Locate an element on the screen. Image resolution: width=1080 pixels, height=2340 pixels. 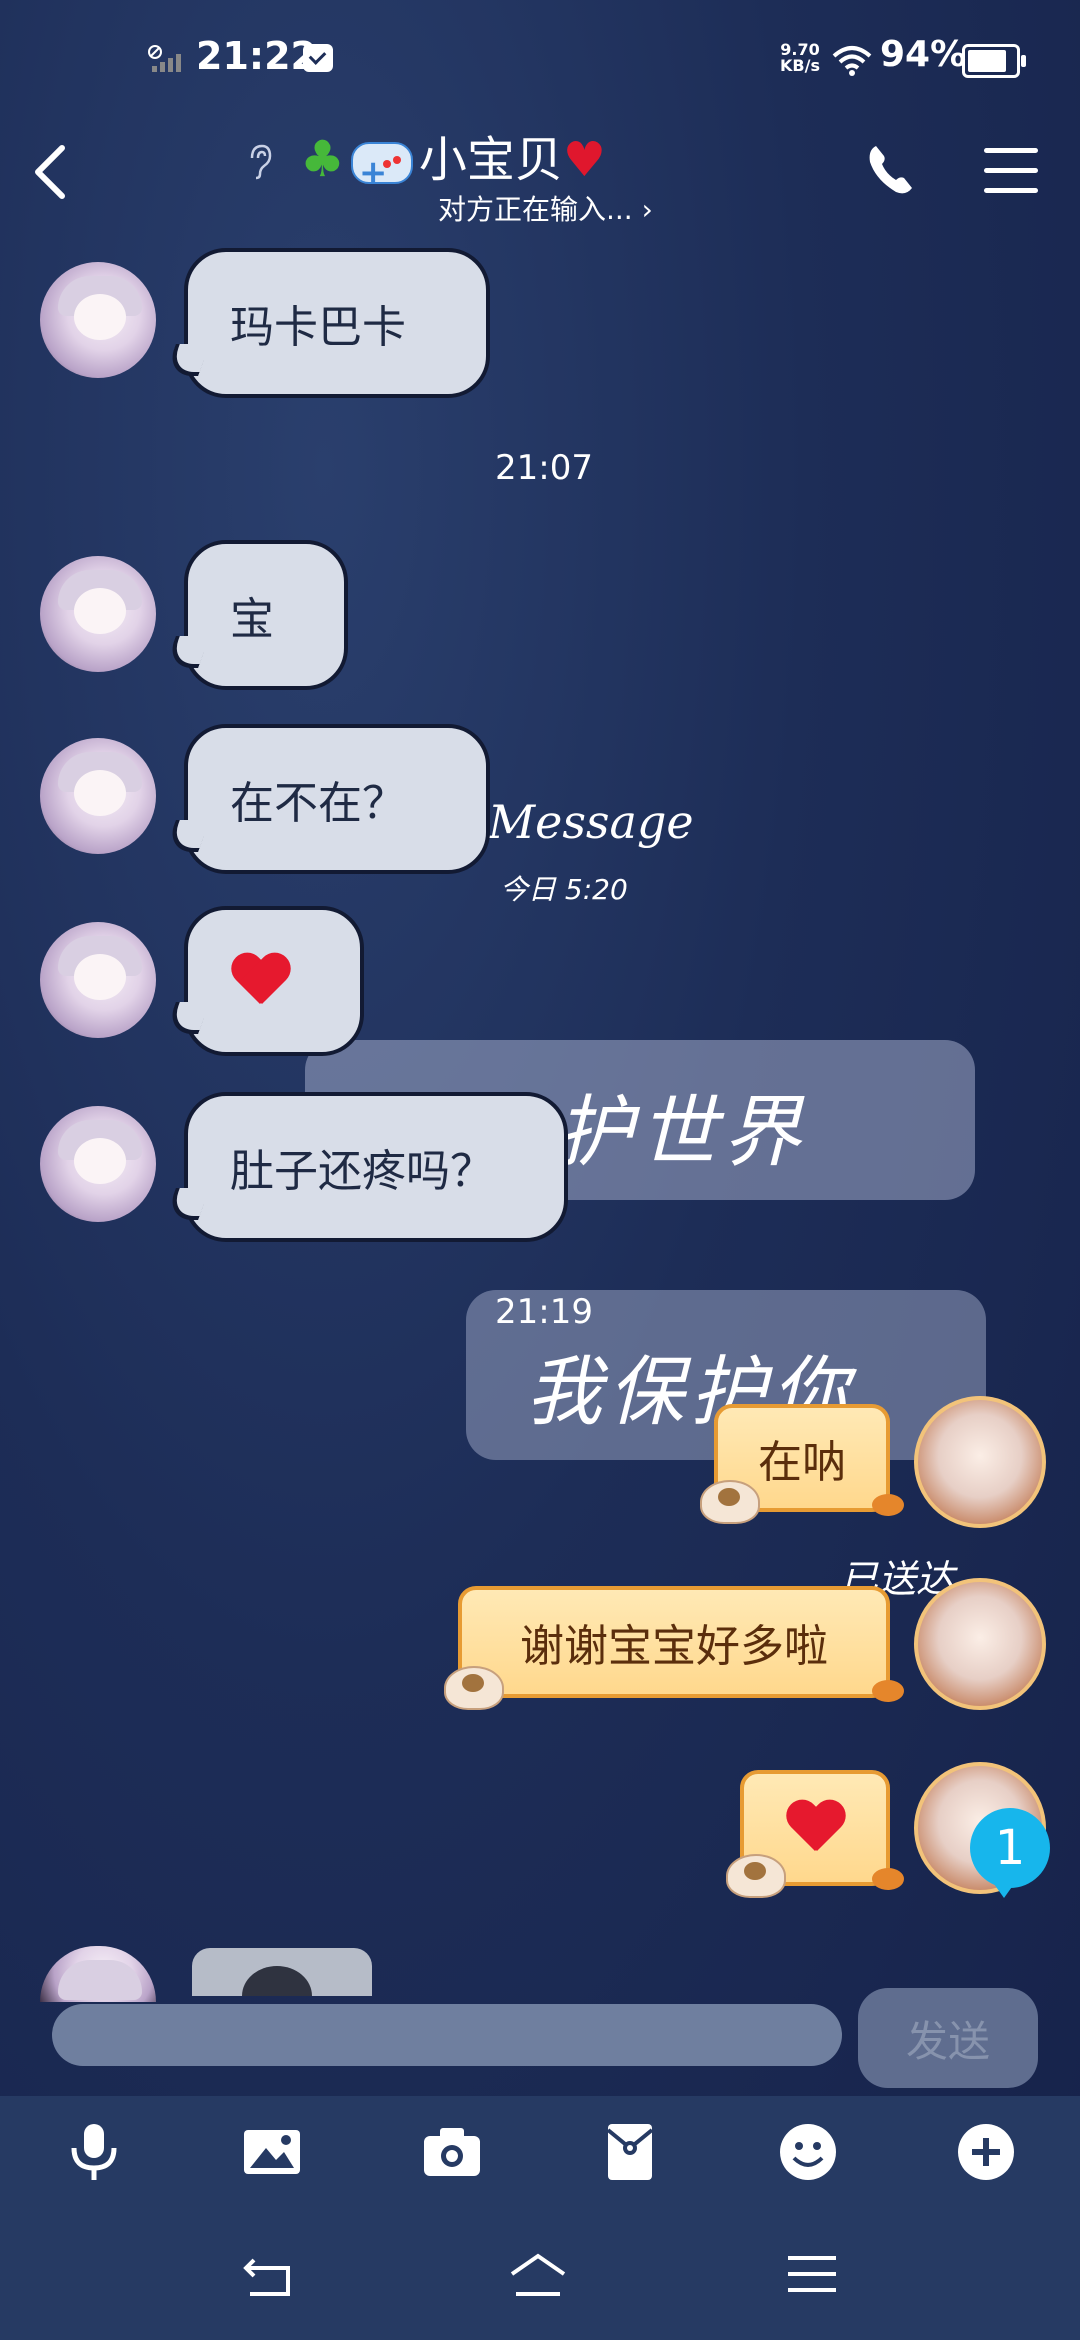
timestamp: 21:07 is located at coordinates (544, 468).